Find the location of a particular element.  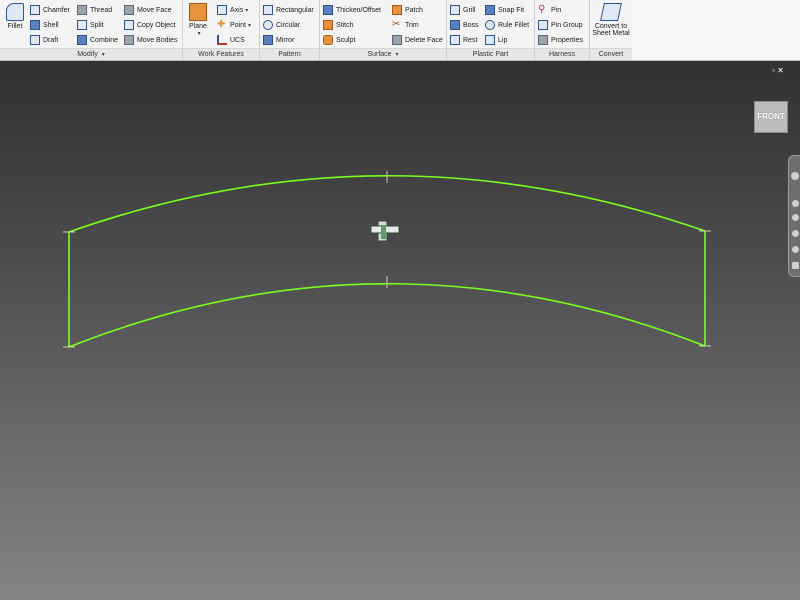

viewcube: FRONT is located at coordinates (771, 117).